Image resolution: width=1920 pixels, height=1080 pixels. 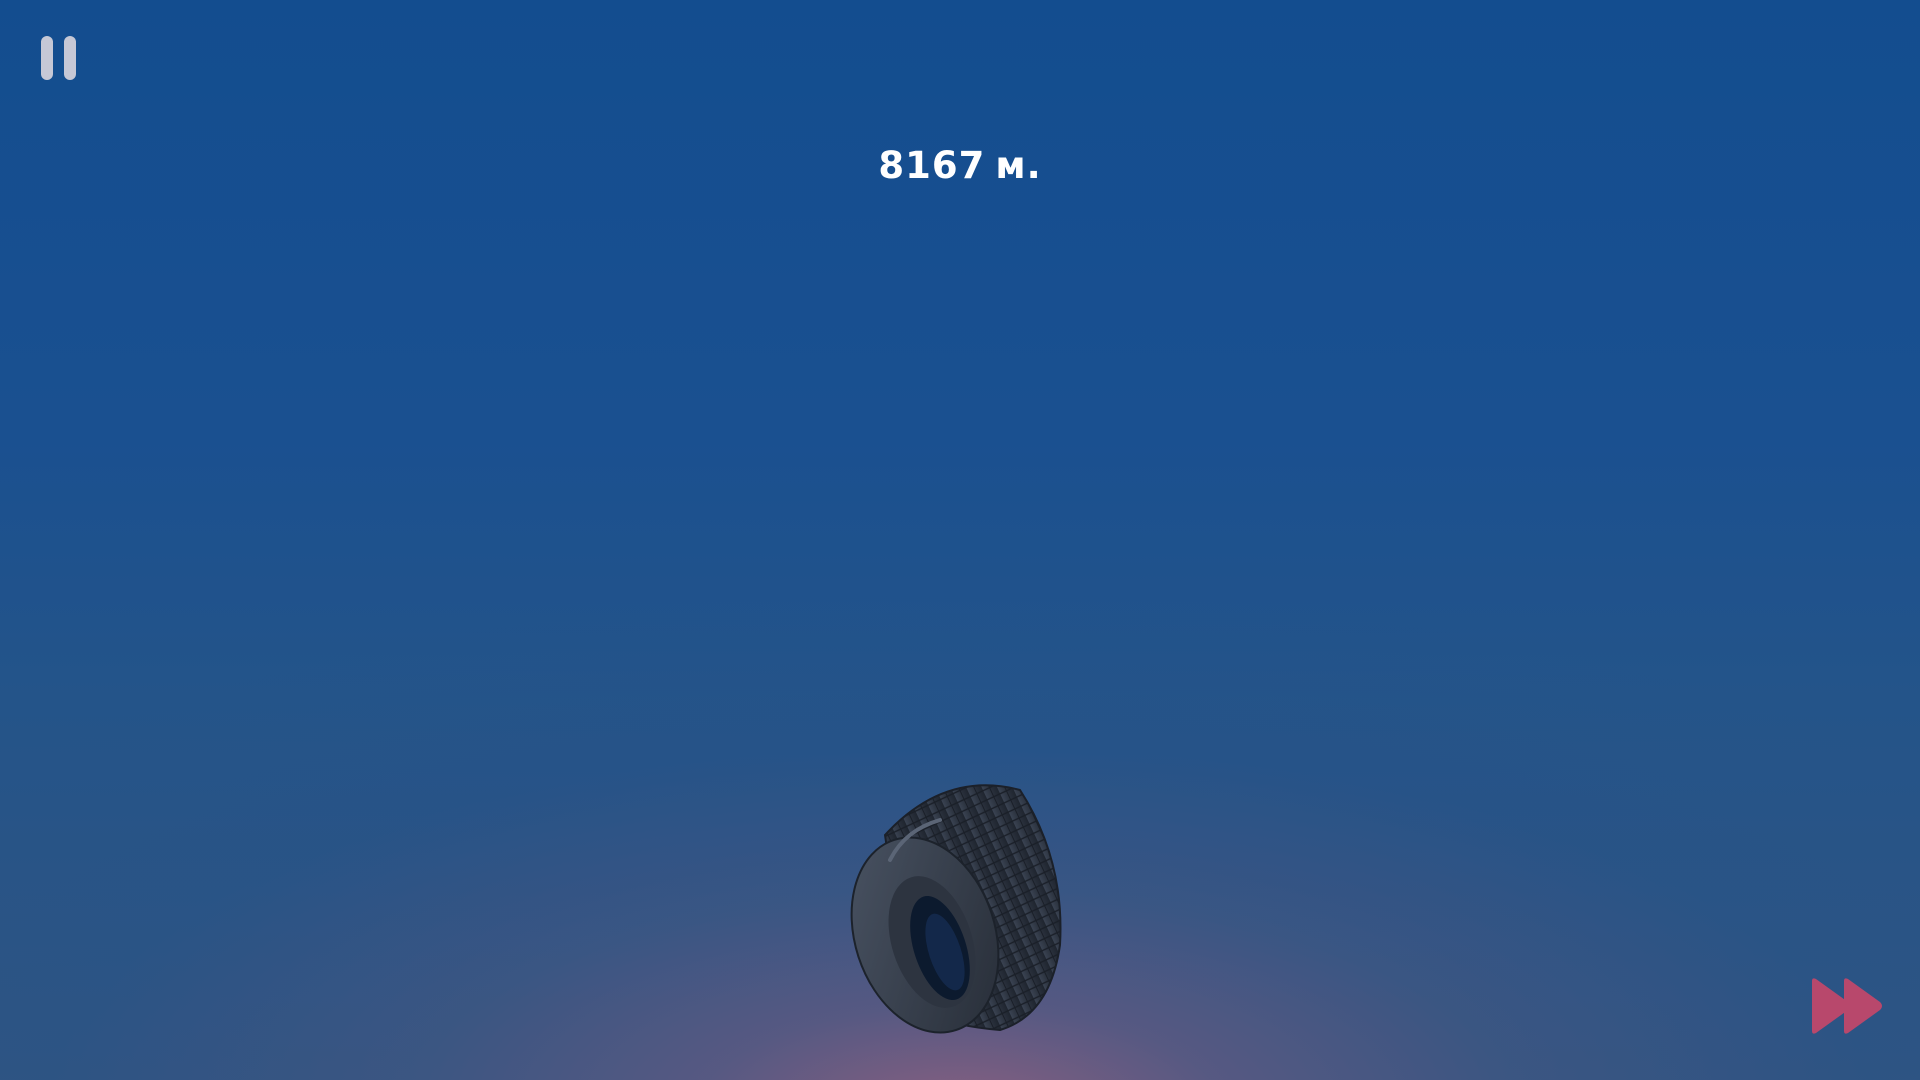 I want to click on distance-counter: 8167 м., so click(x=960, y=165).